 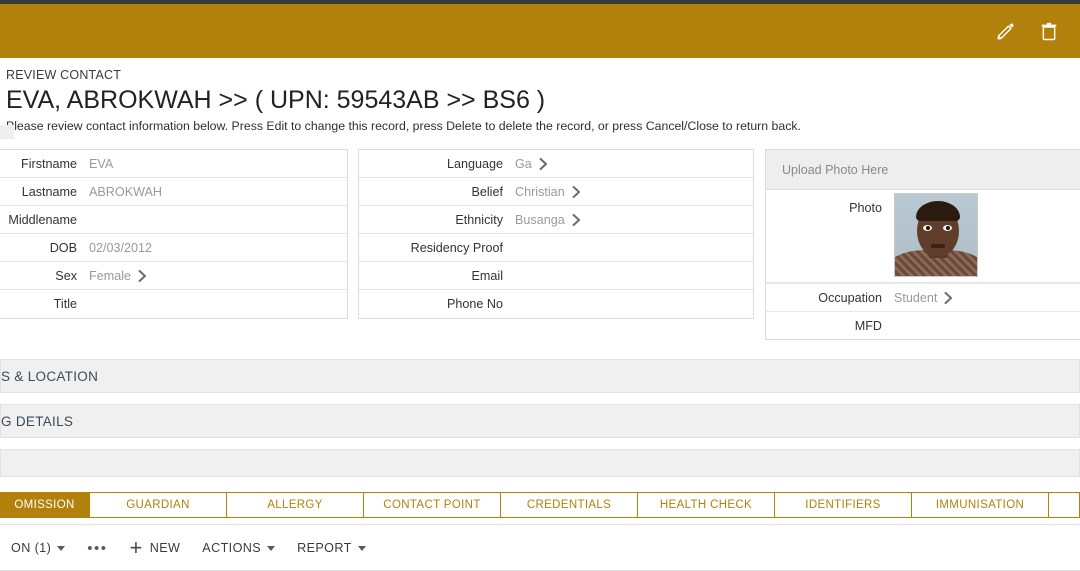 I want to click on actions-menu: ACTIONS, so click(x=238, y=548).